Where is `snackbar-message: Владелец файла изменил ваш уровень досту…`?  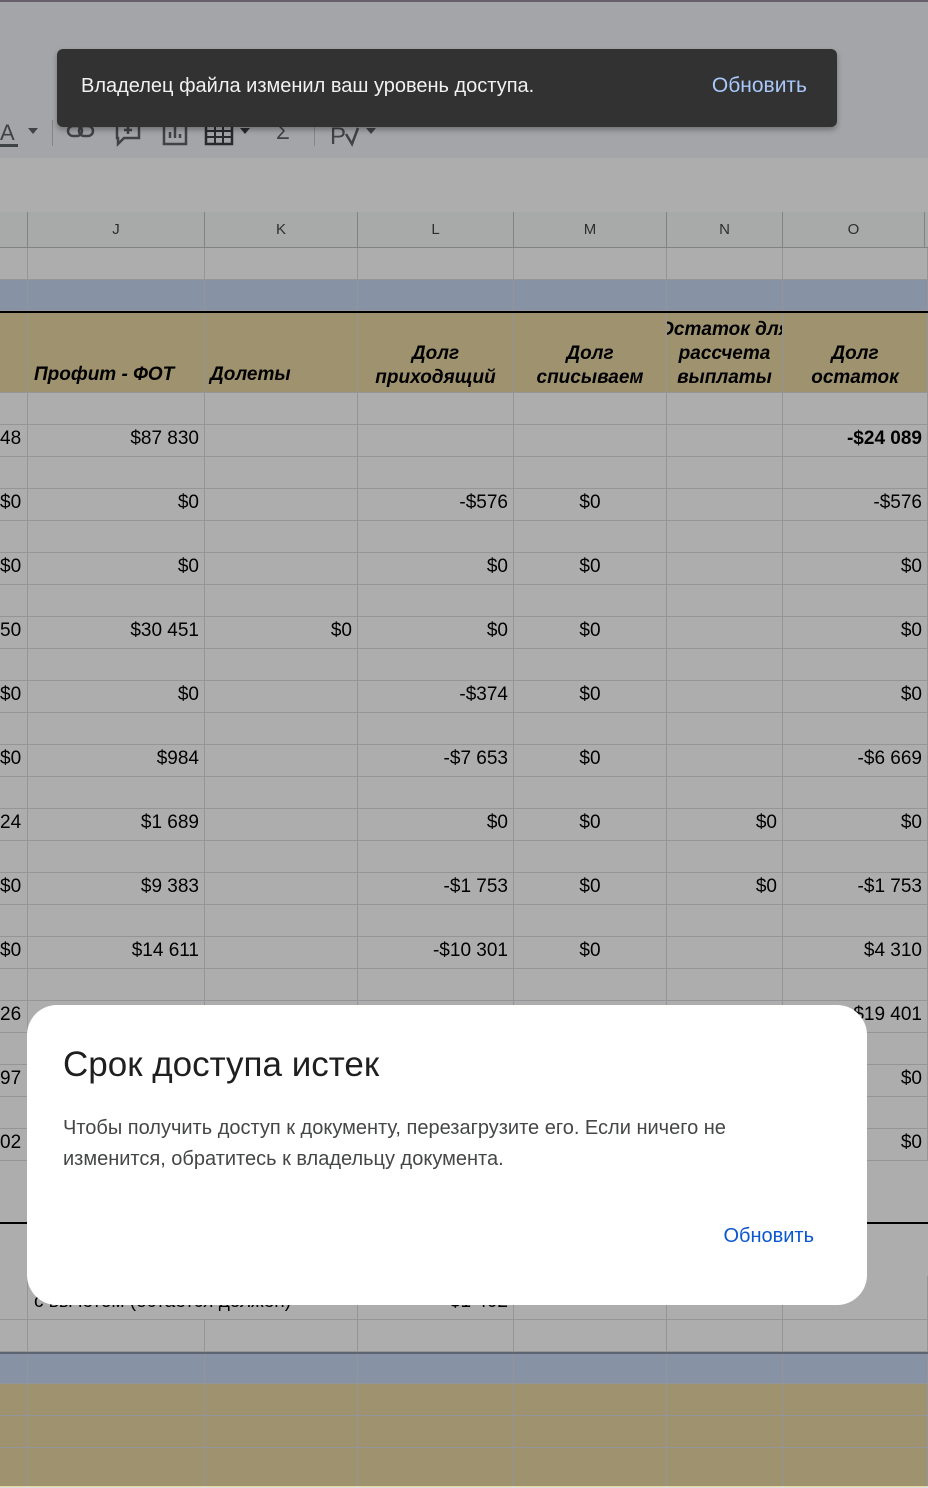
snackbar-message: Владелец файла изменил ваш уровень досту… is located at coordinates (308, 86).